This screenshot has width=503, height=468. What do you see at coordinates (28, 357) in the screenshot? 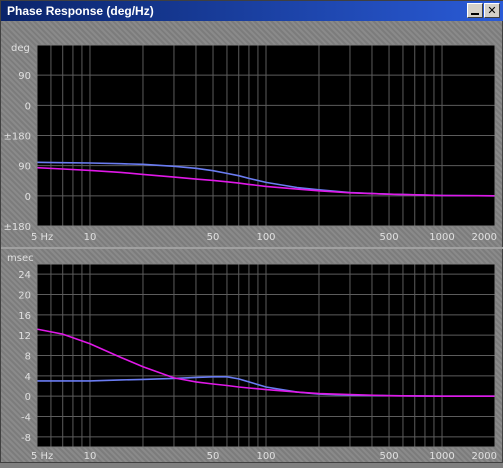
I see `y-tick-label: 8` at bounding box center [28, 357].